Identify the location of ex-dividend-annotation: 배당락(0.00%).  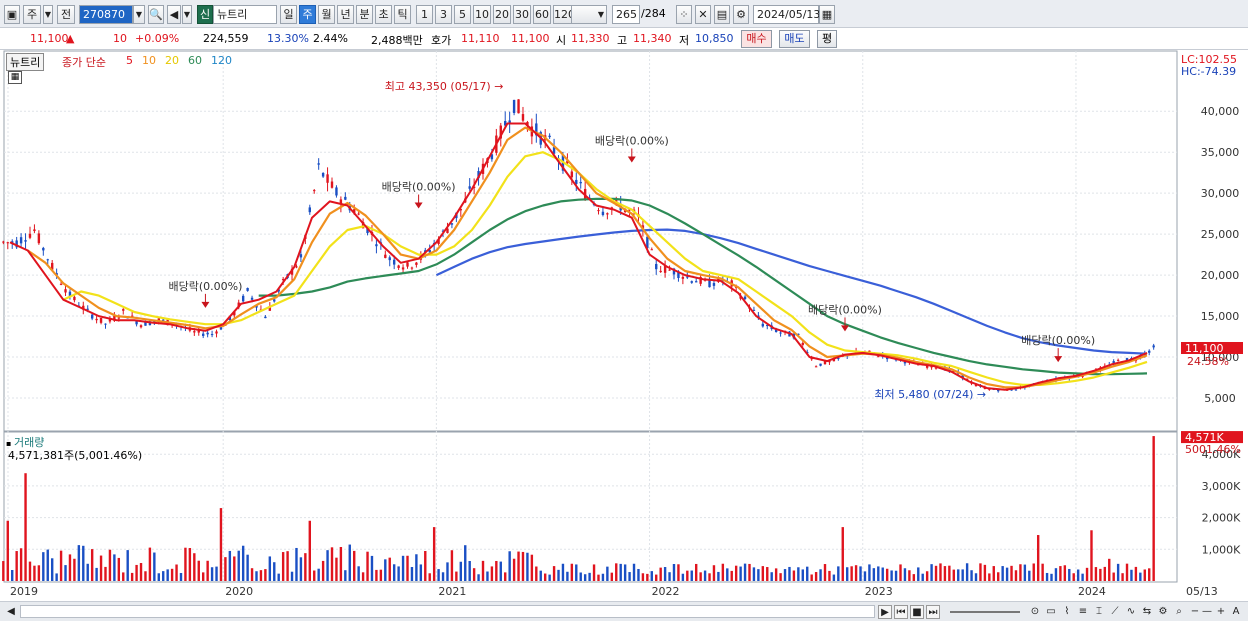
(419, 187).